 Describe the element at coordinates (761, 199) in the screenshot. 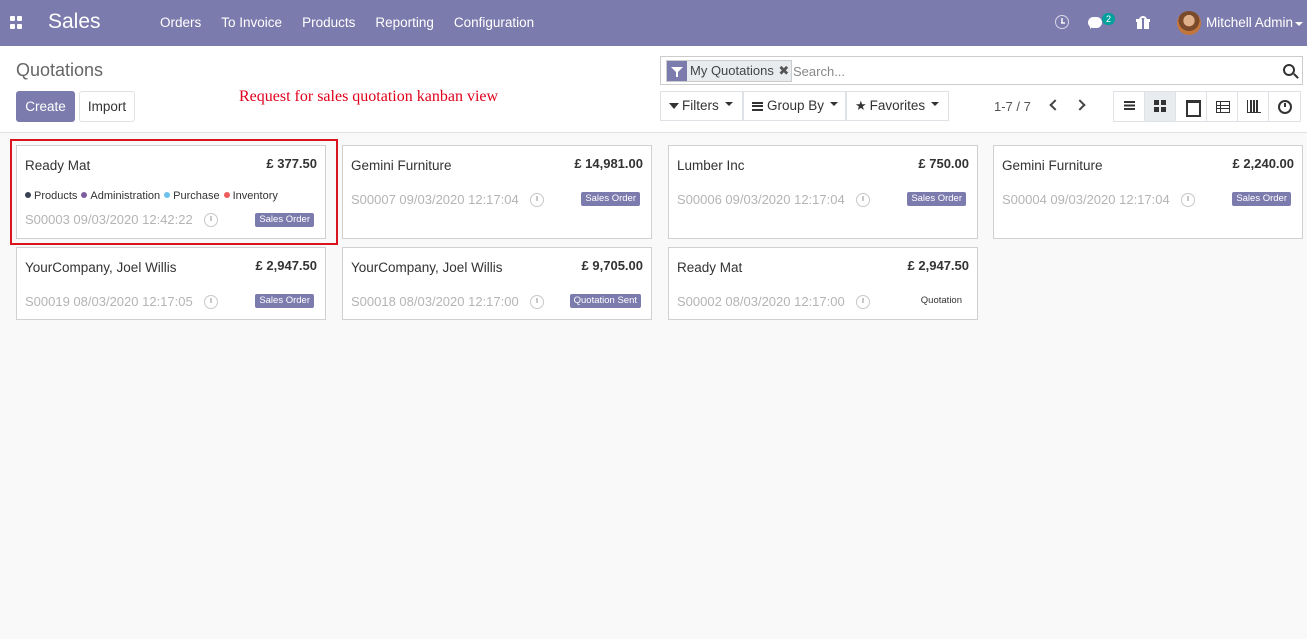

I see `card-reference: S00006 09/03/2020 12:17:04` at that location.